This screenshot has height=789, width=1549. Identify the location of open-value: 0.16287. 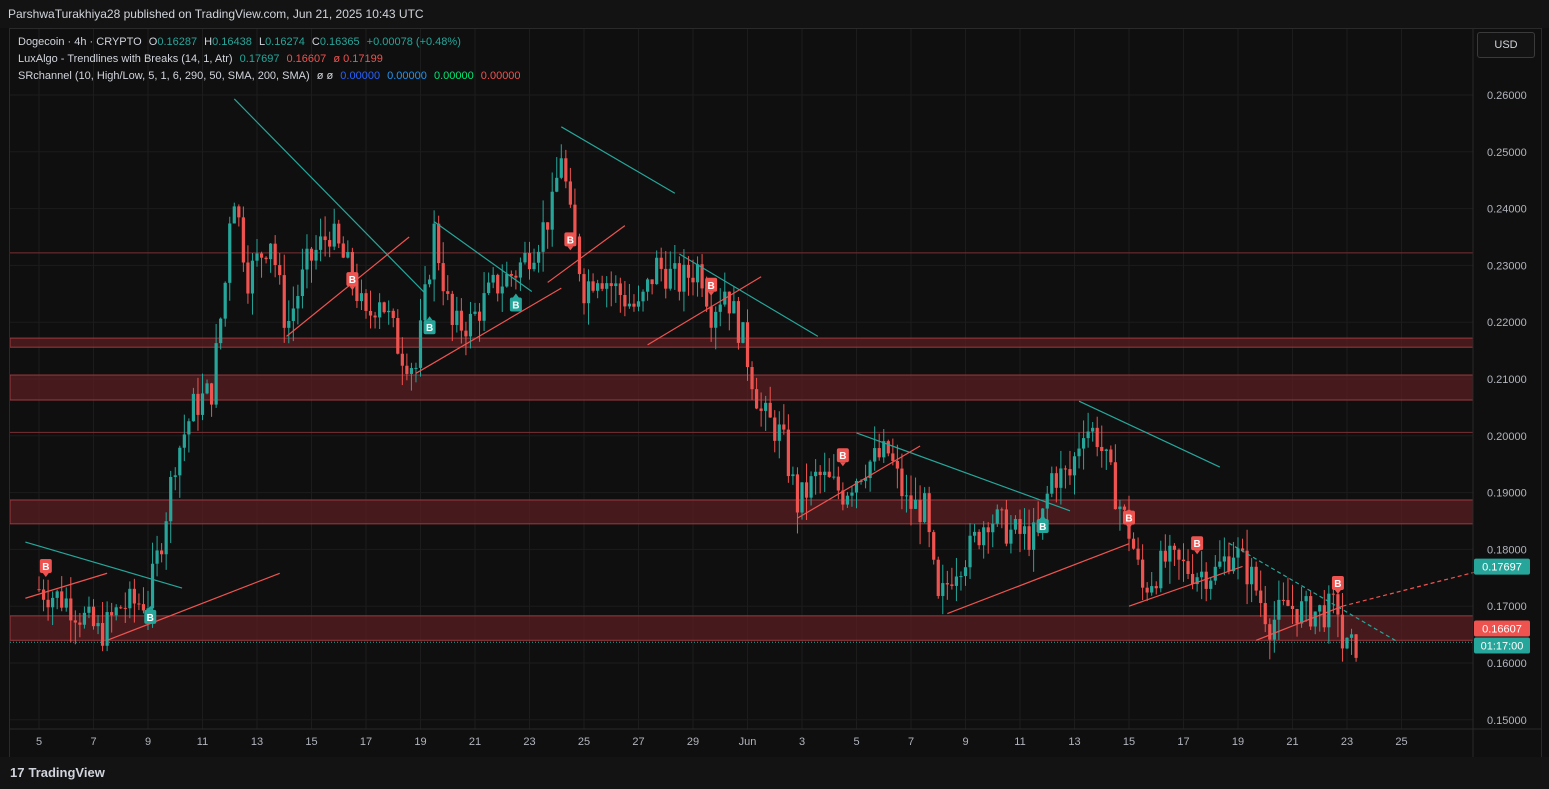
(177, 42).